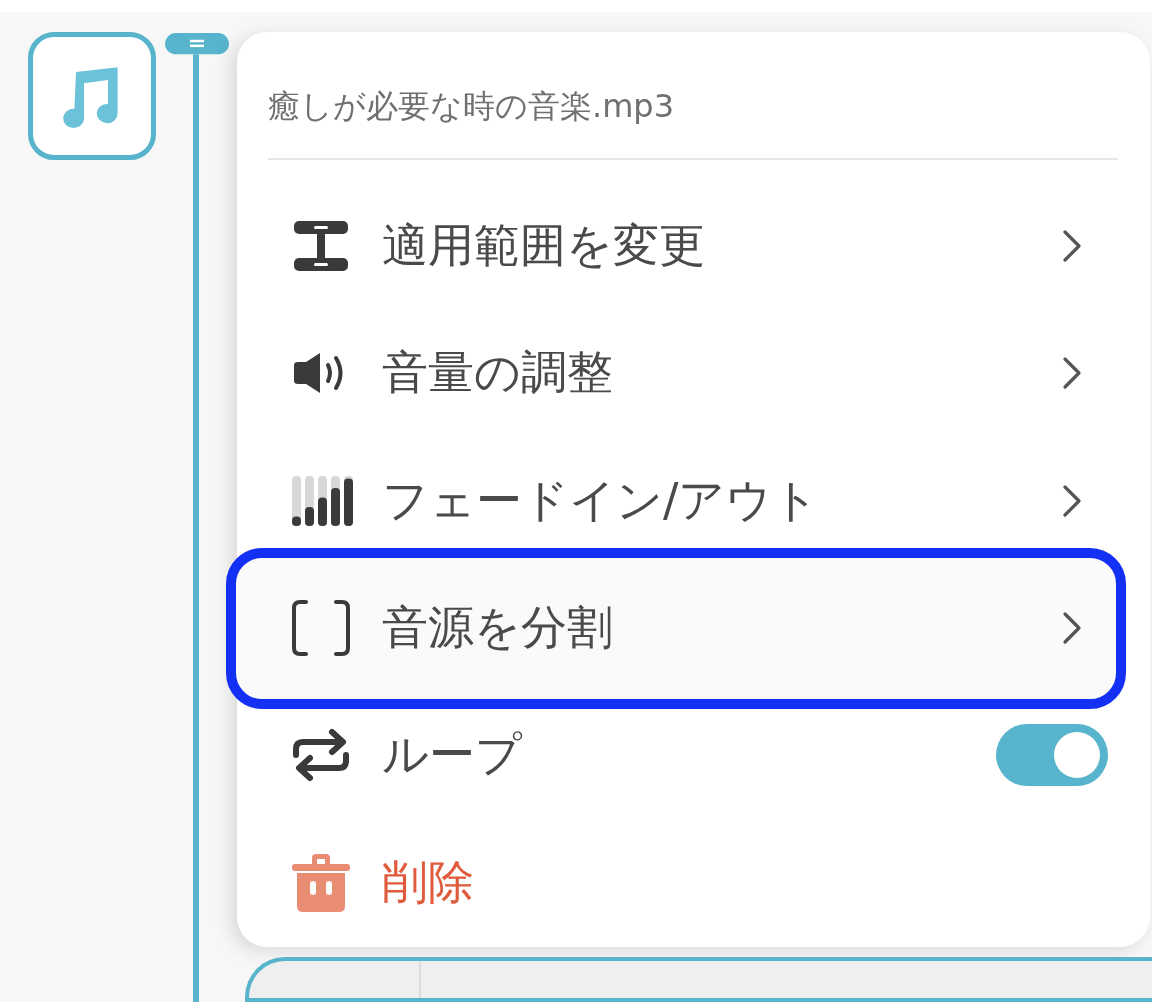 This screenshot has width=1152, height=1002. I want to click on playhead, so click(197, 517).